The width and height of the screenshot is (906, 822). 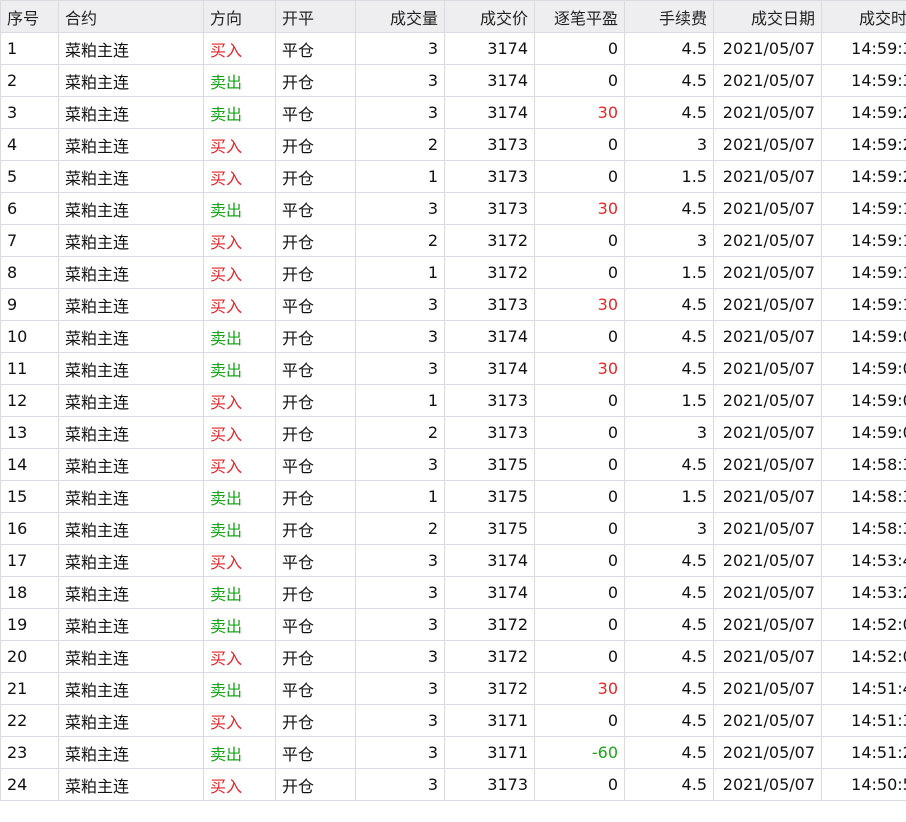 What do you see at coordinates (453, 656) in the screenshot?
I see `table-row: 20菜粕主连买入开仓3317204.52021/05/0714:52:04` at bounding box center [453, 656].